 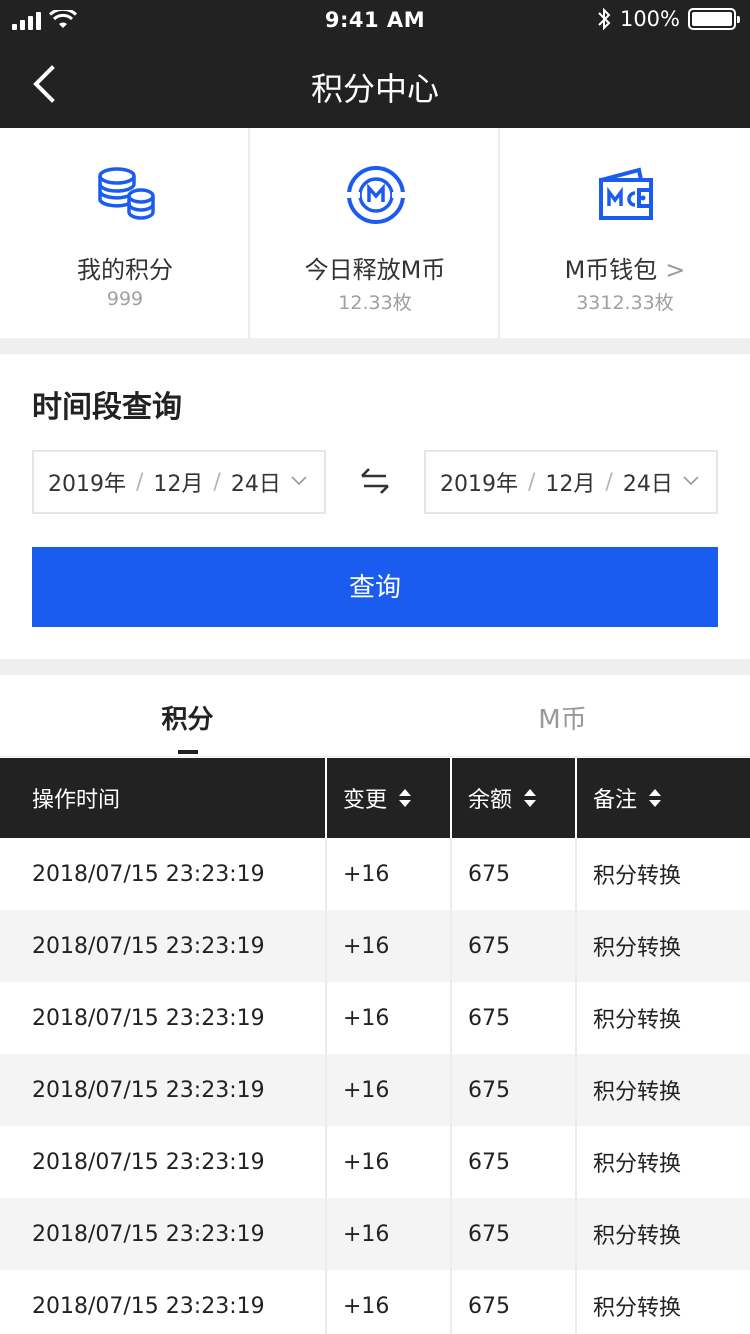 I want to click on wallet-label: M币钱包, so click(x=611, y=270).